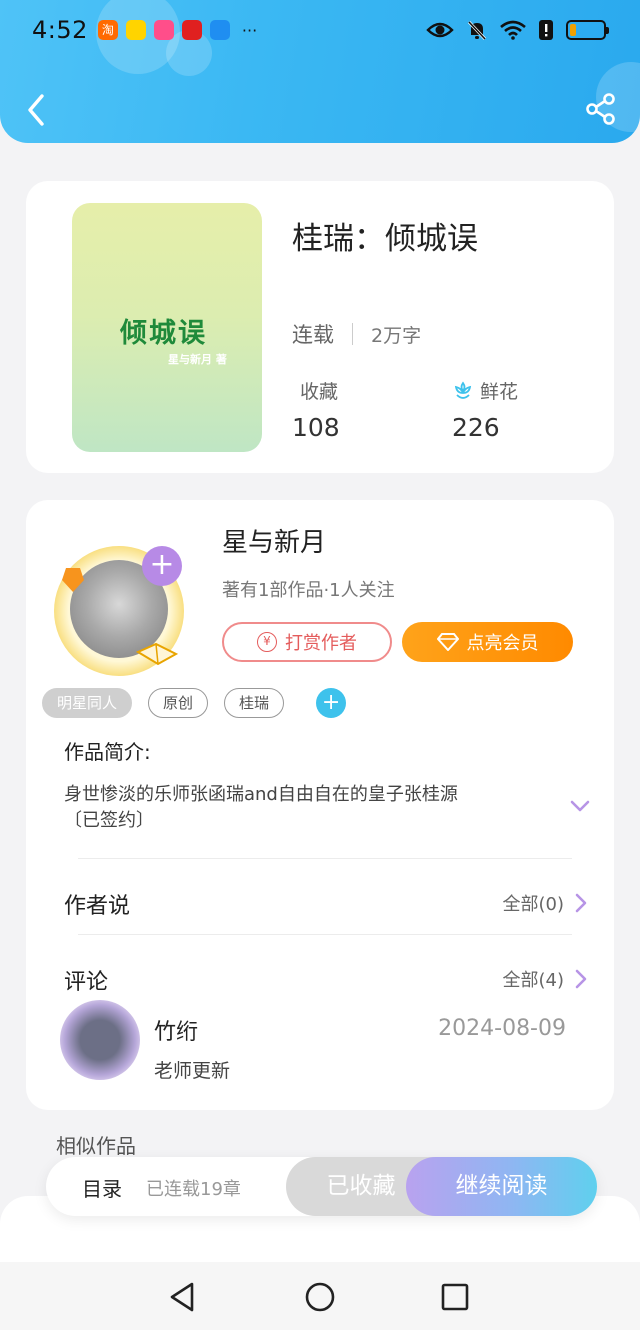 Image resolution: width=640 pixels, height=1330 pixels. I want to click on status-right, so click(517, 30).